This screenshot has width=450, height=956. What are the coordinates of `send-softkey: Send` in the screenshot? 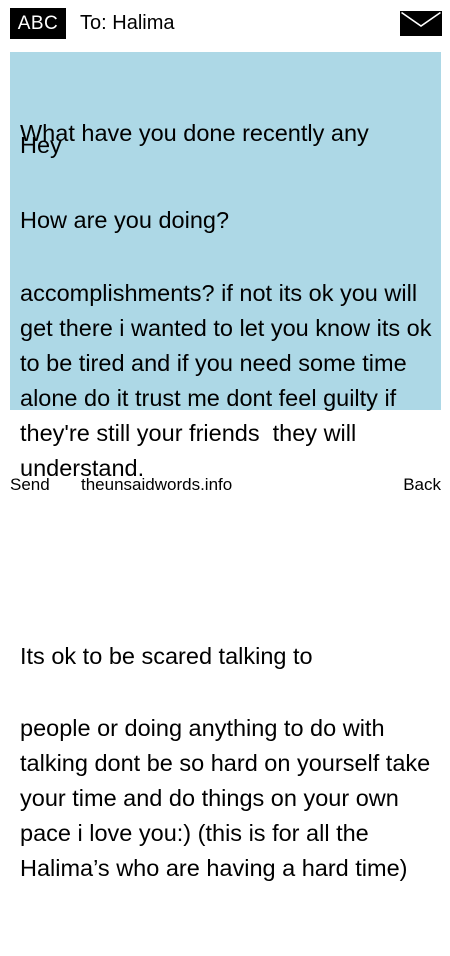 It's located at (30, 485).